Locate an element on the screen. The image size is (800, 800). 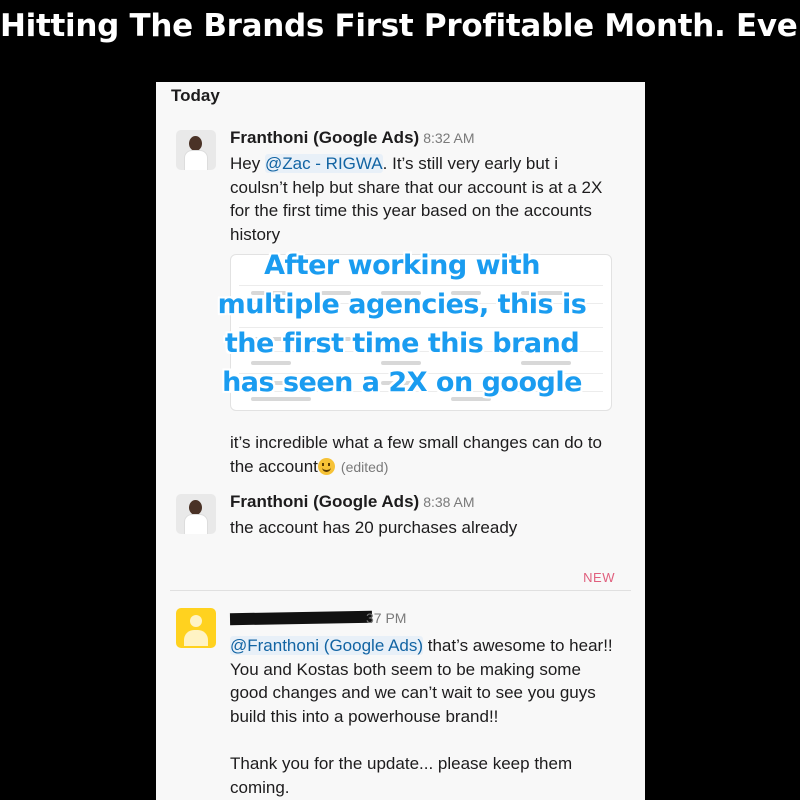
edited-label: (edited) is located at coordinates (364, 466).